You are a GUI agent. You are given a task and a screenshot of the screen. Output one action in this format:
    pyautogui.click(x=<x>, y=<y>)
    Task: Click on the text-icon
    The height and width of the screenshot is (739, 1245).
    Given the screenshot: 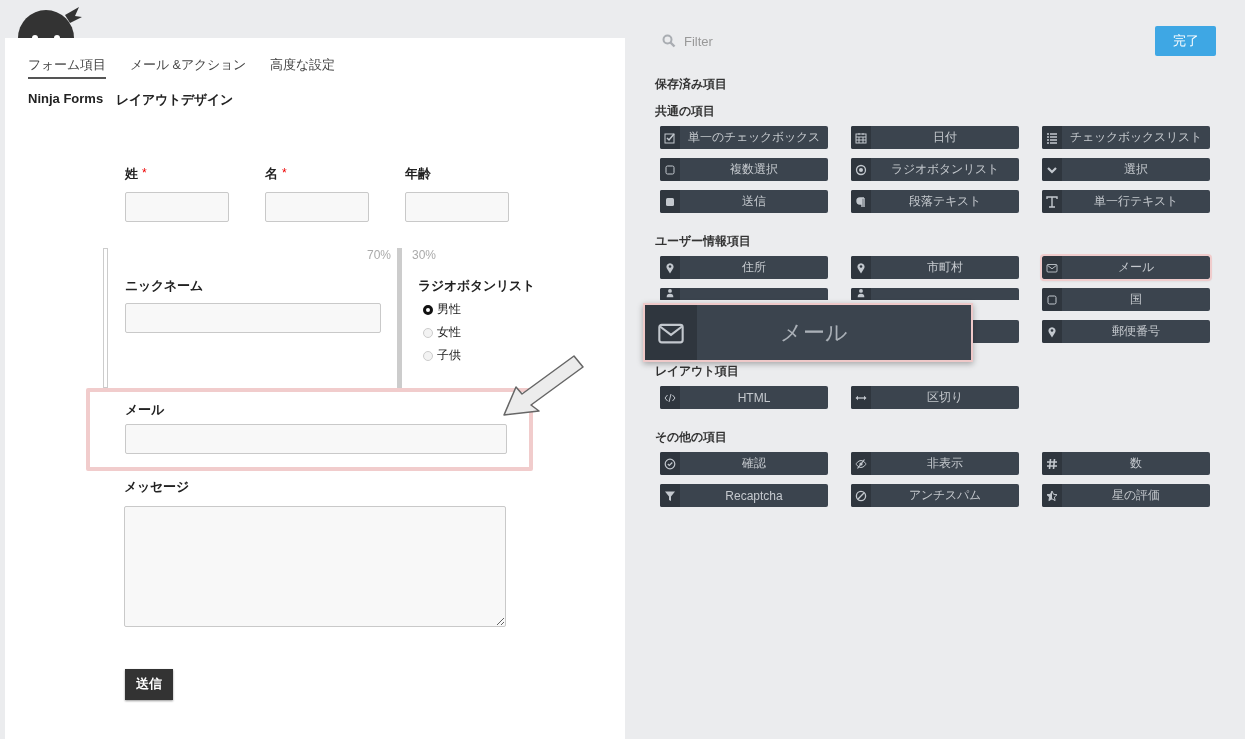 What is the action you would take?
    pyautogui.click(x=1052, y=201)
    